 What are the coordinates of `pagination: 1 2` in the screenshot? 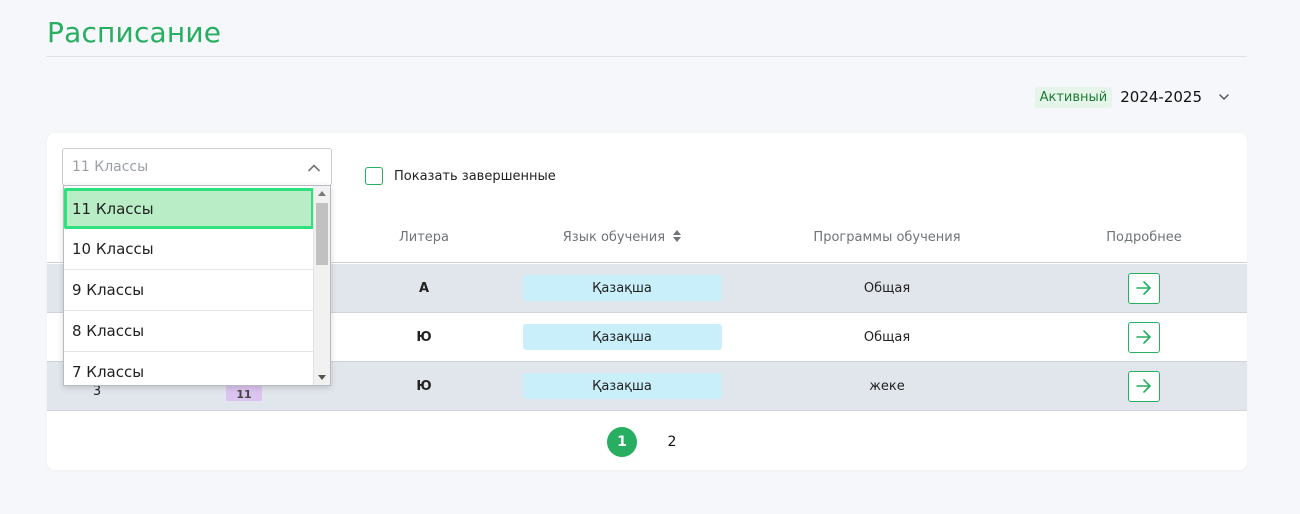 It's located at (647, 442).